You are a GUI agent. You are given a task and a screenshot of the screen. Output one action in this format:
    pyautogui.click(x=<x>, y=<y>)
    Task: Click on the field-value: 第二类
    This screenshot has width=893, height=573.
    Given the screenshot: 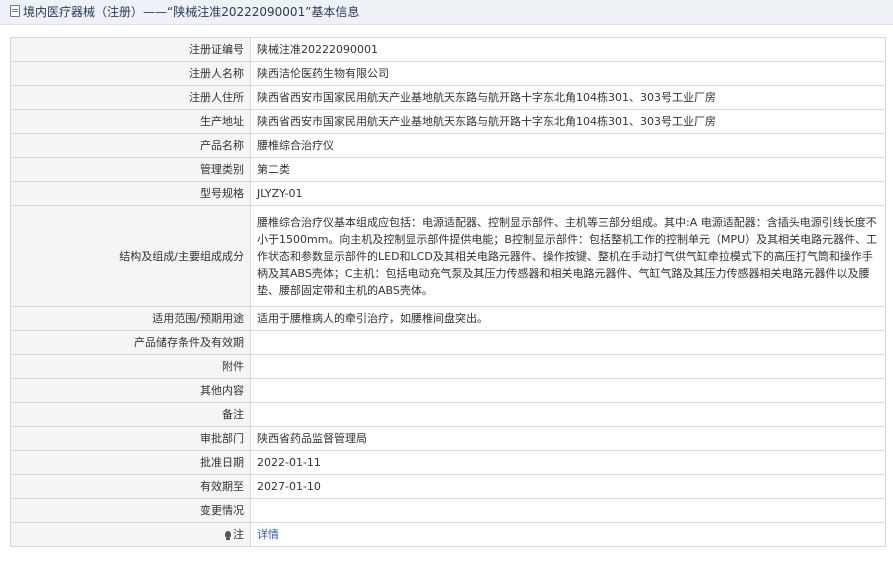 What is the action you would take?
    pyautogui.click(x=568, y=169)
    